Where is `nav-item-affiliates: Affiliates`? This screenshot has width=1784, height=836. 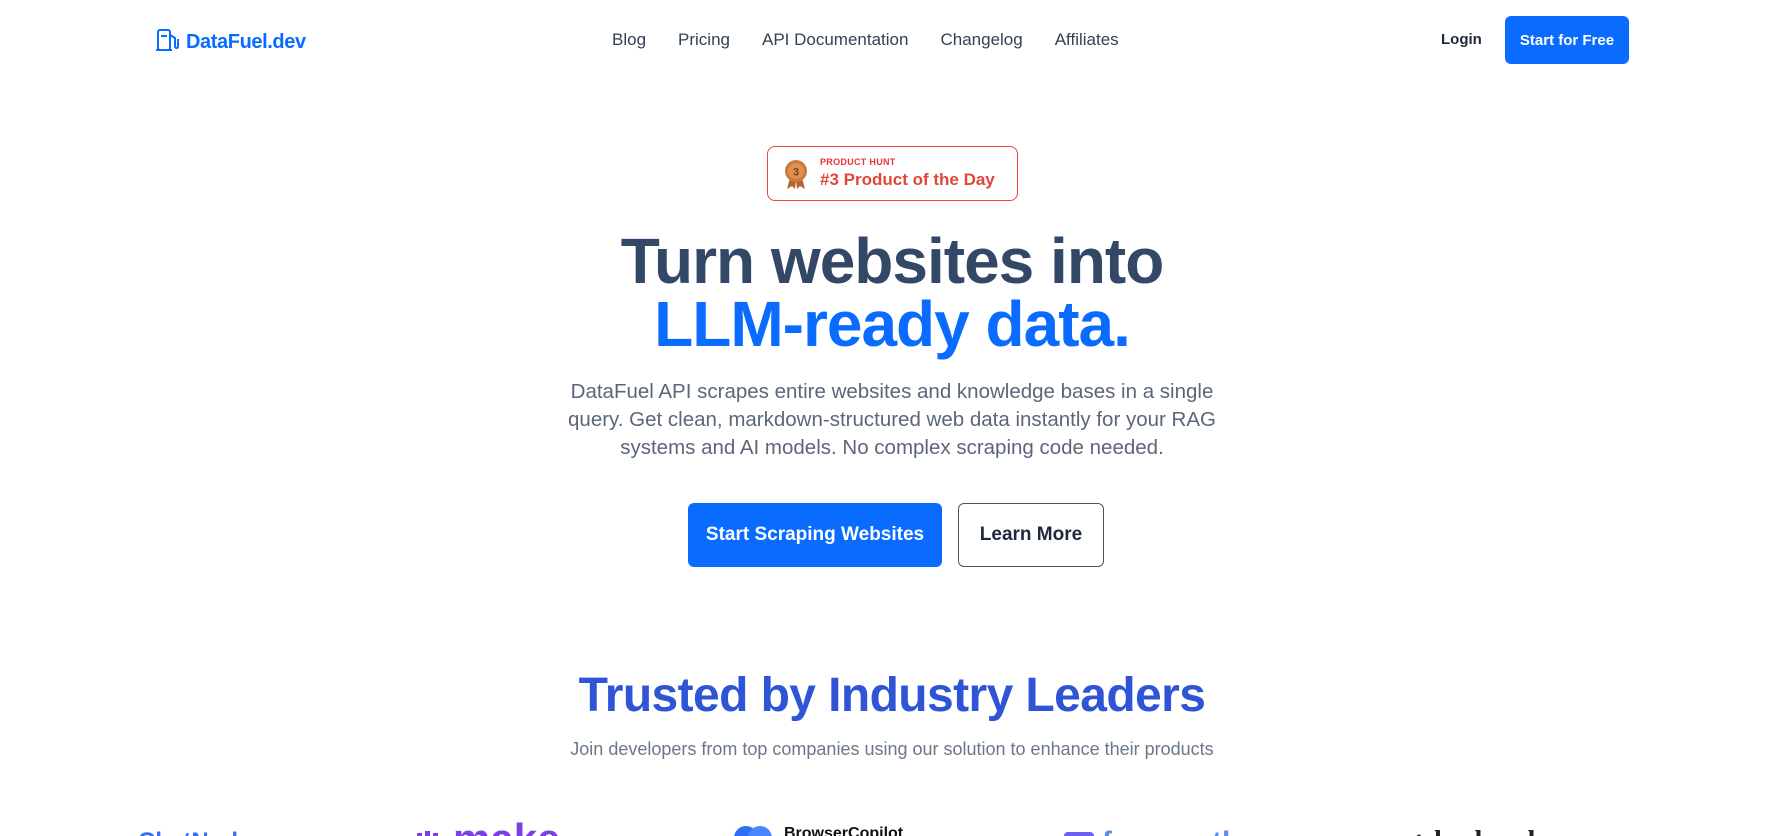 nav-item-affiliates: Affiliates is located at coordinates (1087, 40).